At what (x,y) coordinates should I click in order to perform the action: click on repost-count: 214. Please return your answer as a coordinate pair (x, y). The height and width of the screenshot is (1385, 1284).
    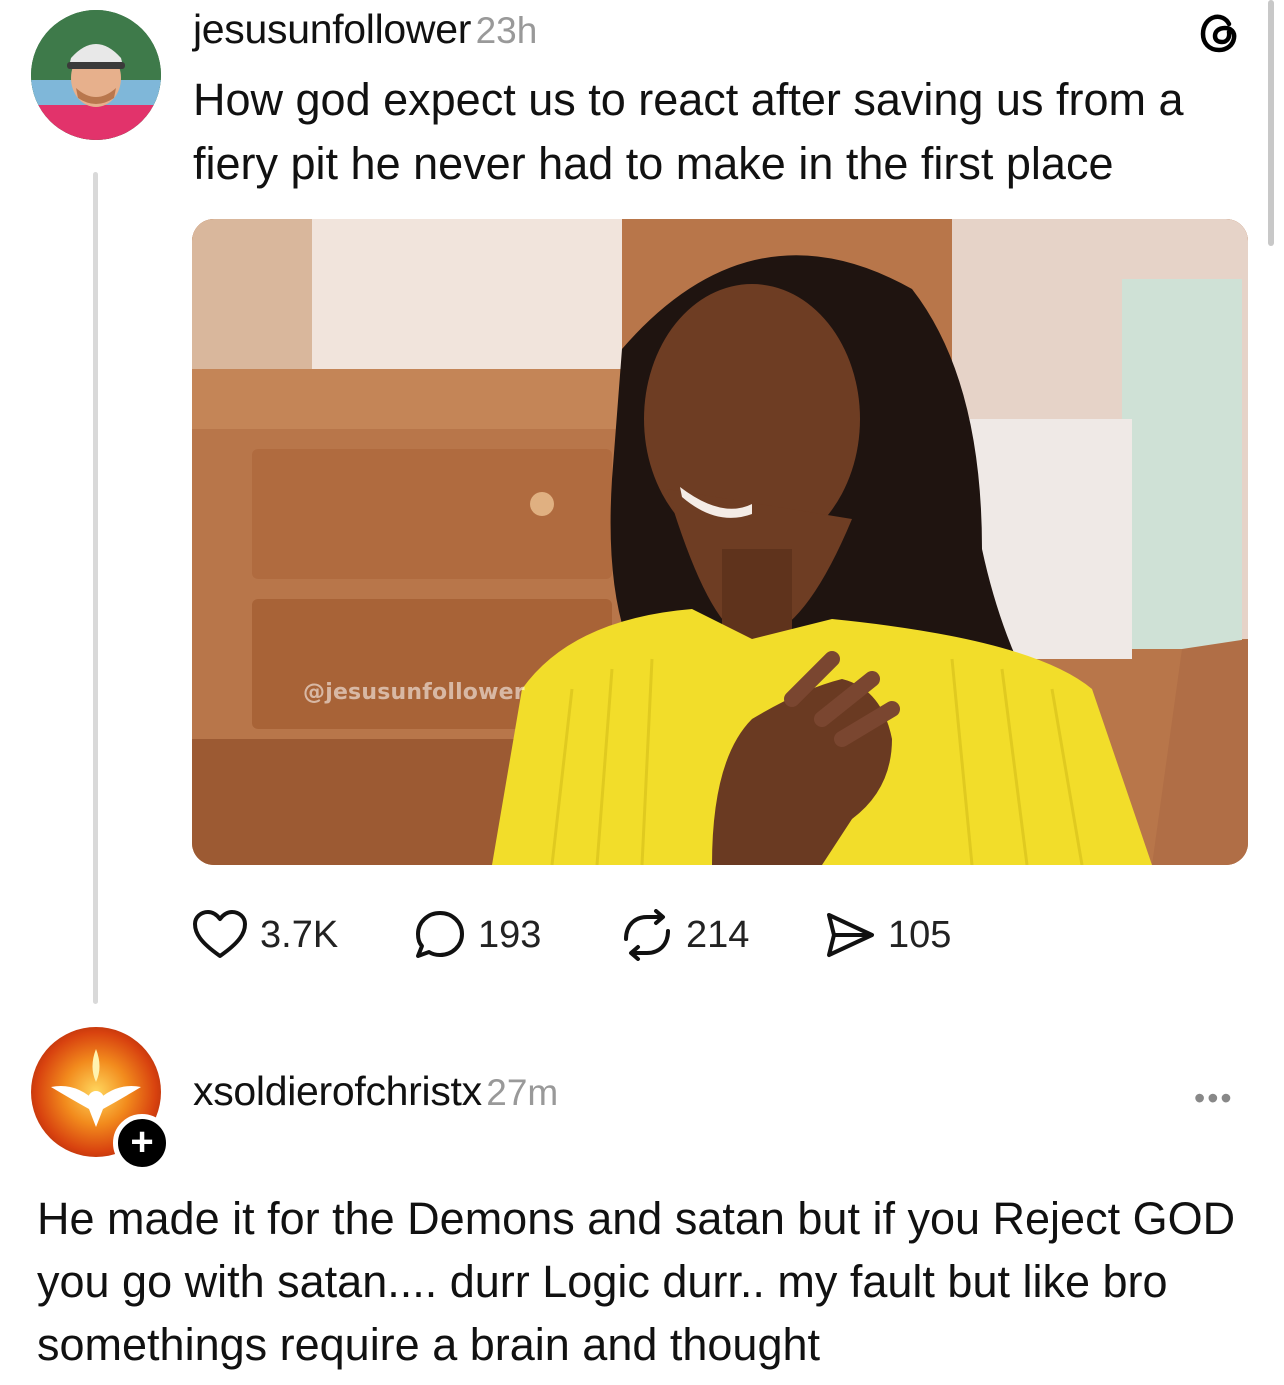
    Looking at the image, I should click on (718, 934).